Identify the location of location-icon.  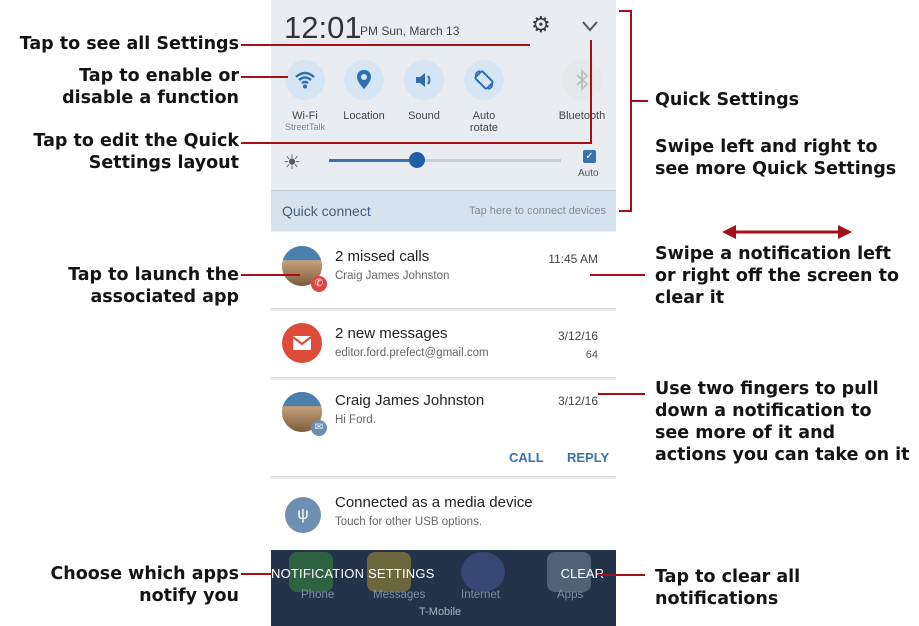
(364, 80).